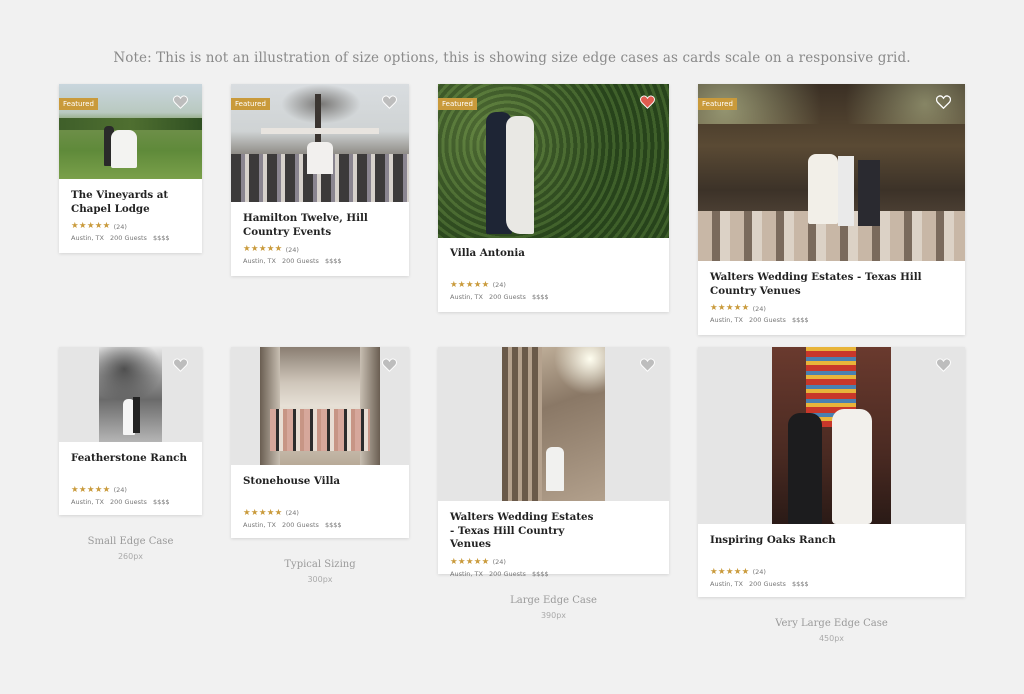 The image size is (1024, 694). Describe the element at coordinates (831, 638) in the screenshot. I see `column-size: 450px` at that location.